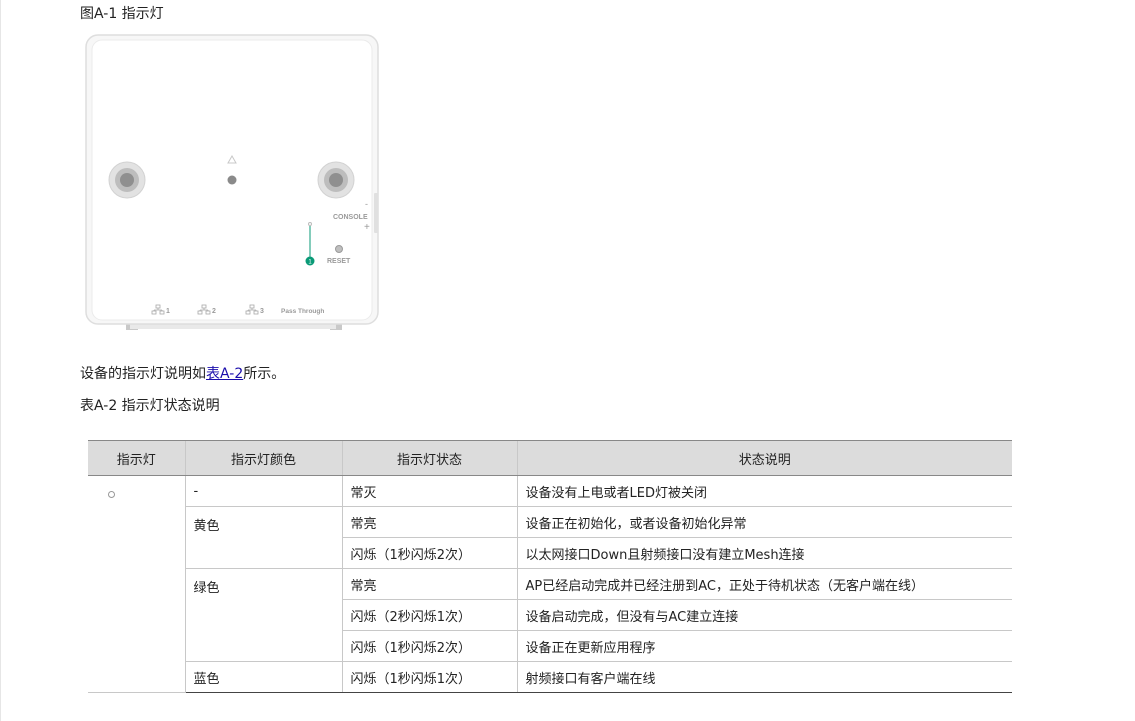 The width and height of the screenshot is (1135, 721). What do you see at coordinates (263, 537) in the screenshot?
I see `color-cell: 黄色` at bounding box center [263, 537].